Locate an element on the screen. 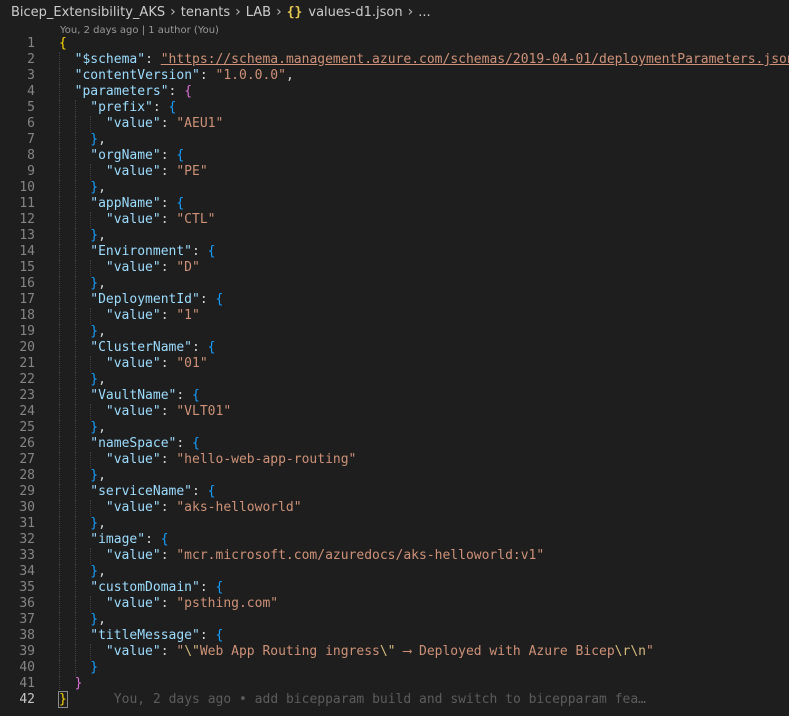 The width and height of the screenshot is (789, 716). code-line: 34}, is located at coordinates (394, 572).